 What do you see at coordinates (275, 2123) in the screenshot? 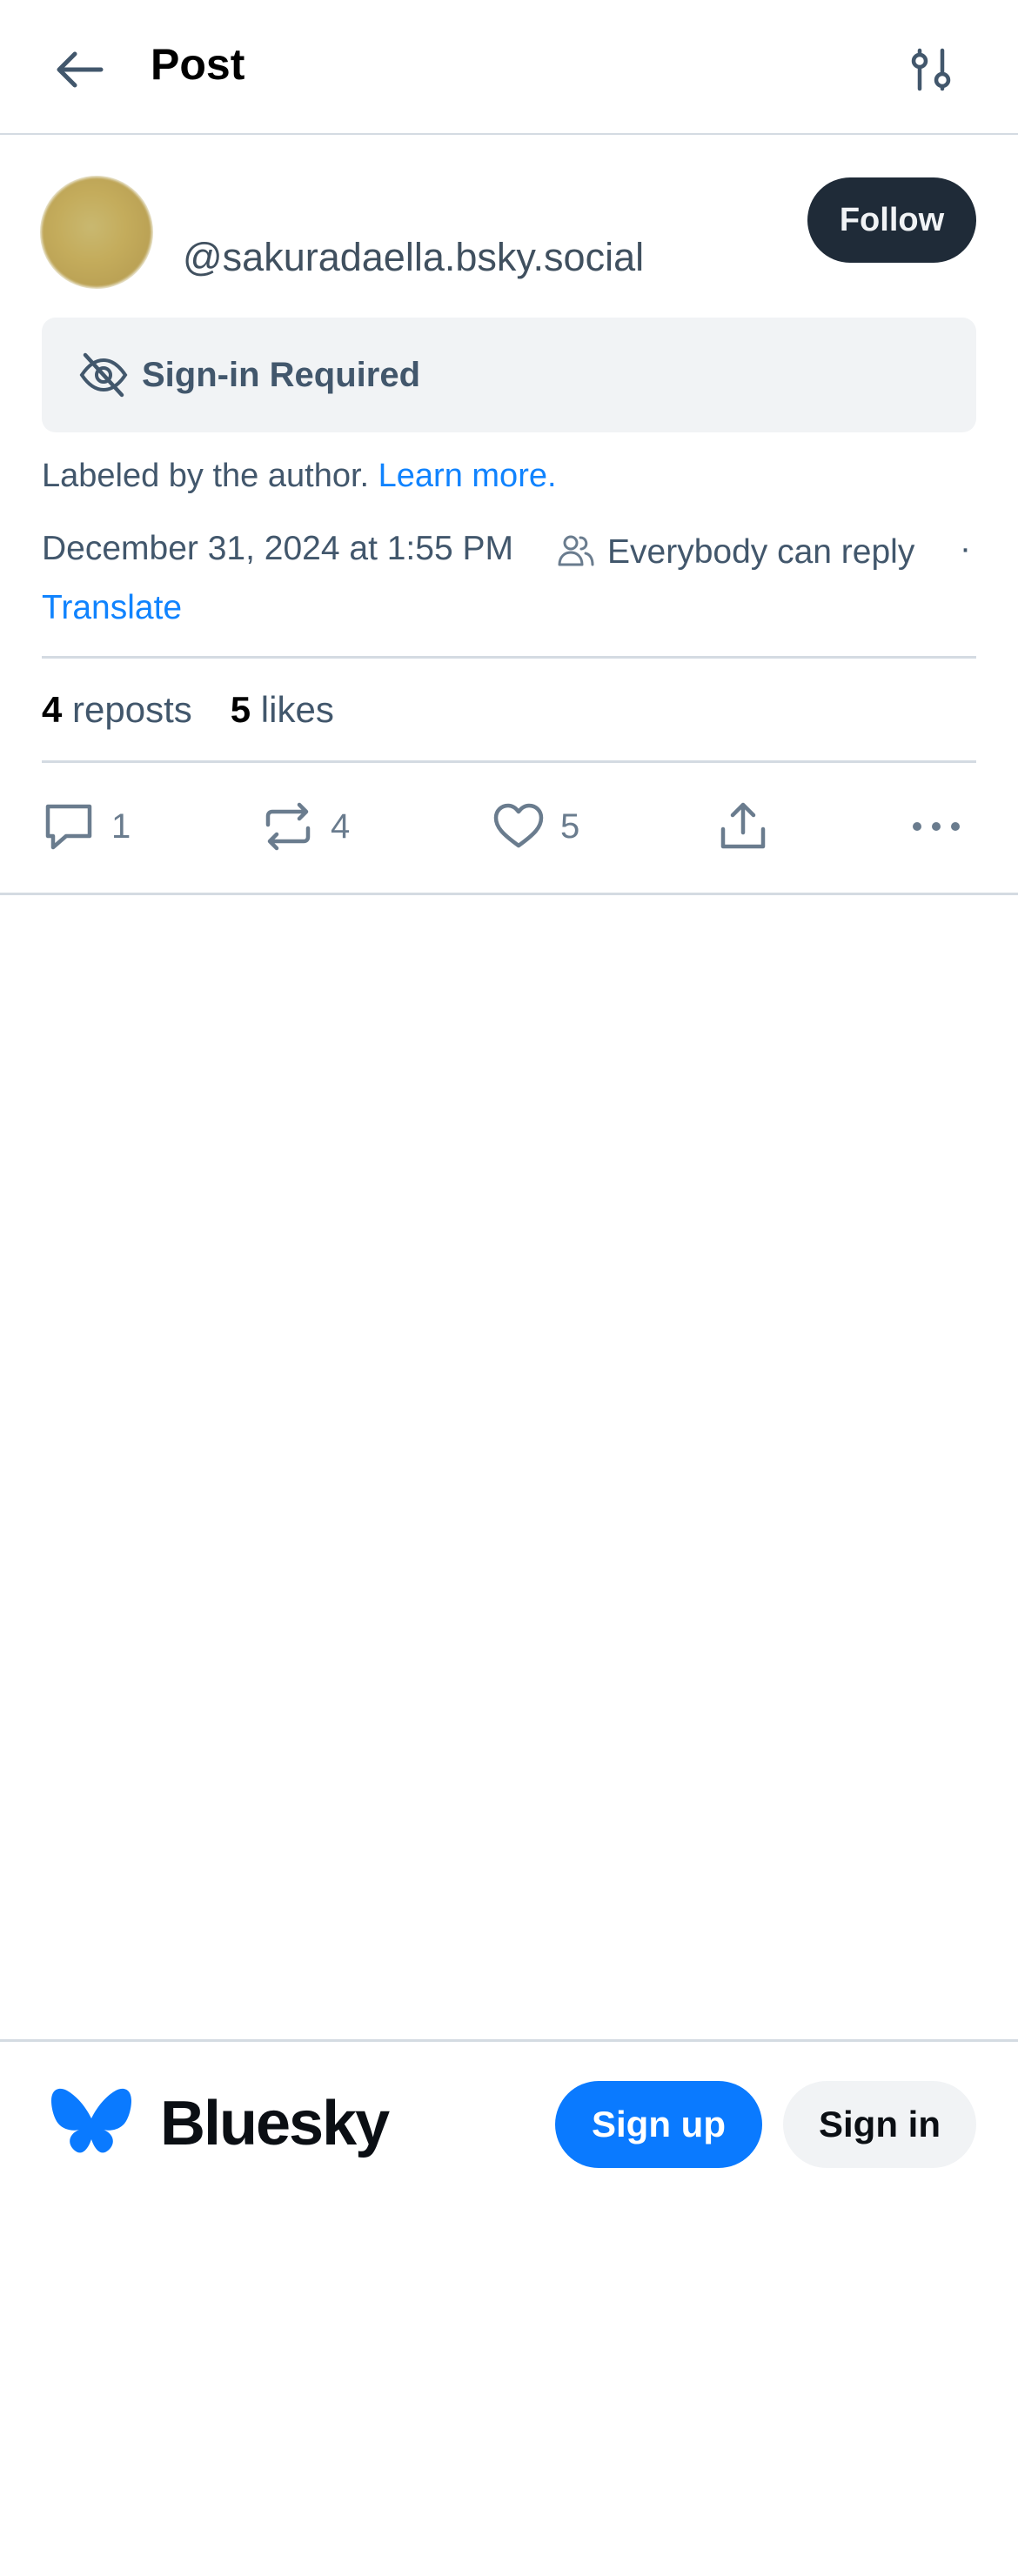
I see `brand-name: Bluesky` at bounding box center [275, 2123].